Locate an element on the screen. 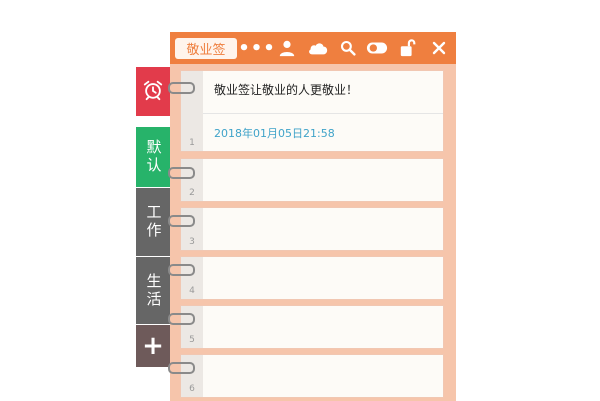 The height and width of the screenshot is (401, 600). note-card-1: 敬业签让敬业的人更敬业！ 2018年01月05日21:58 1 is located at coordinates (312, 111).